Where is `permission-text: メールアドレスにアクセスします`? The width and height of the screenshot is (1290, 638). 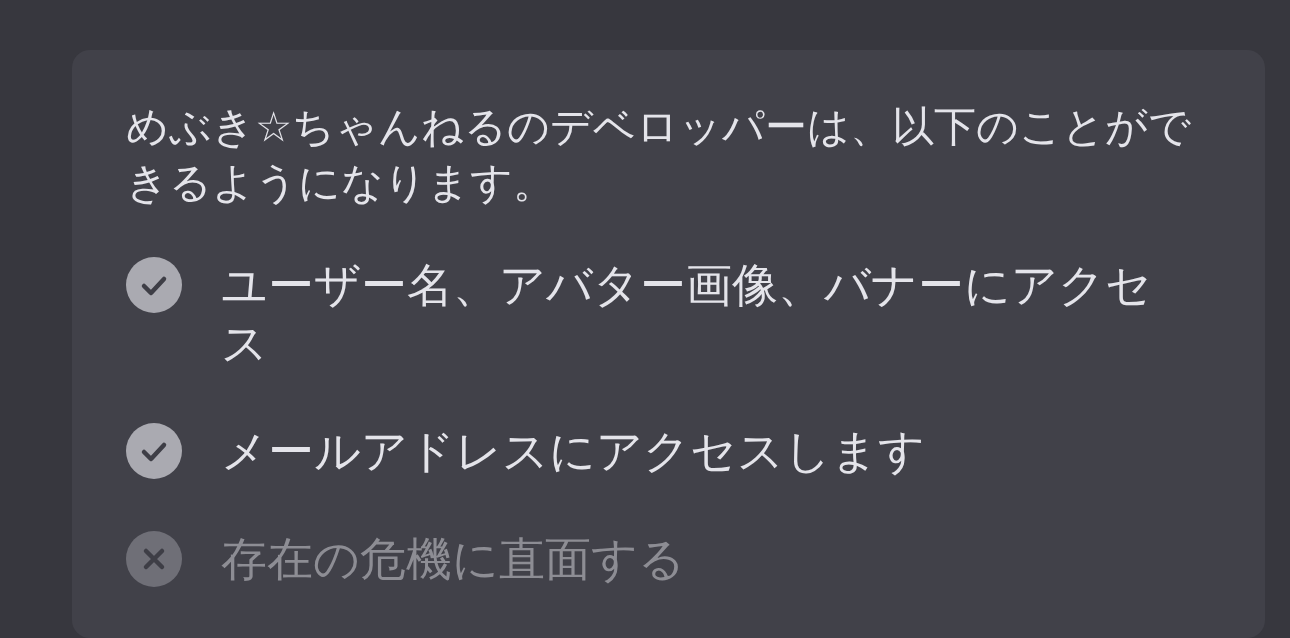
permission-text: メールアドレスにアクセスします is located at coordinates (573, 451).